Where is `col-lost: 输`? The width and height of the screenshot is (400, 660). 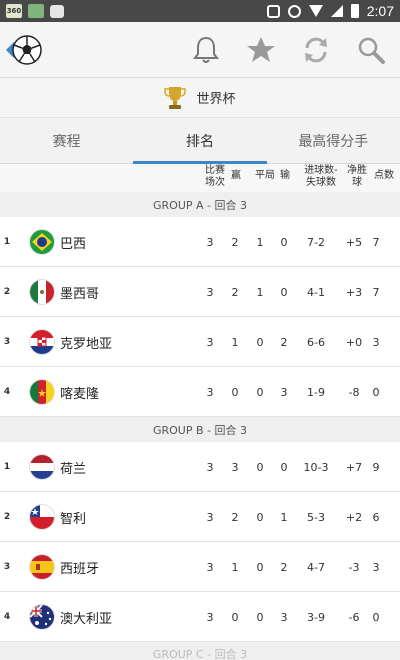 col-lost: 输 is located at coordinates (285, 175).